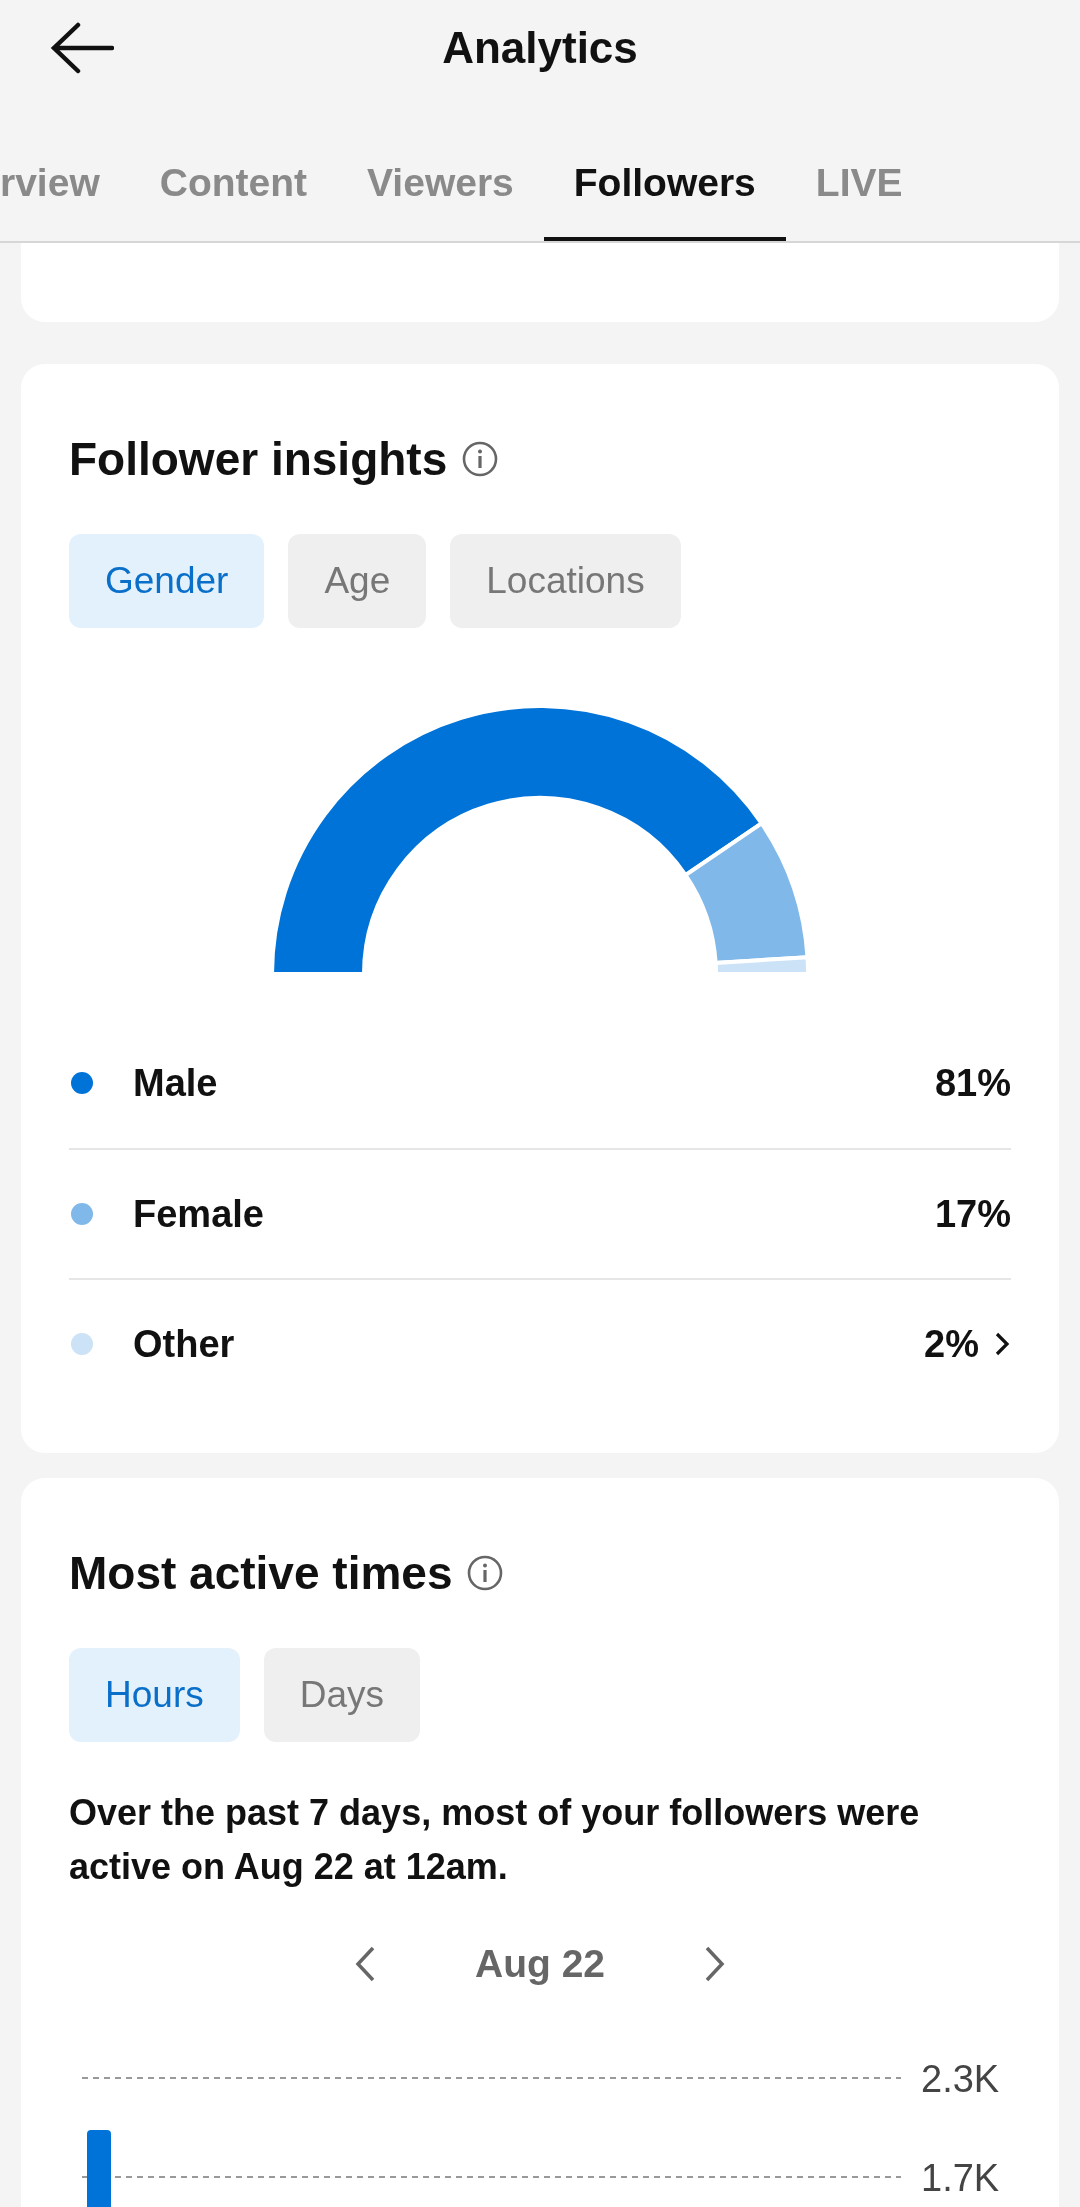 The image size is (1080, 2207). What do you see at coordinates (357, 581) in the screenshot?
I see `filter-chip: Age` at bounding box center [357, 581].